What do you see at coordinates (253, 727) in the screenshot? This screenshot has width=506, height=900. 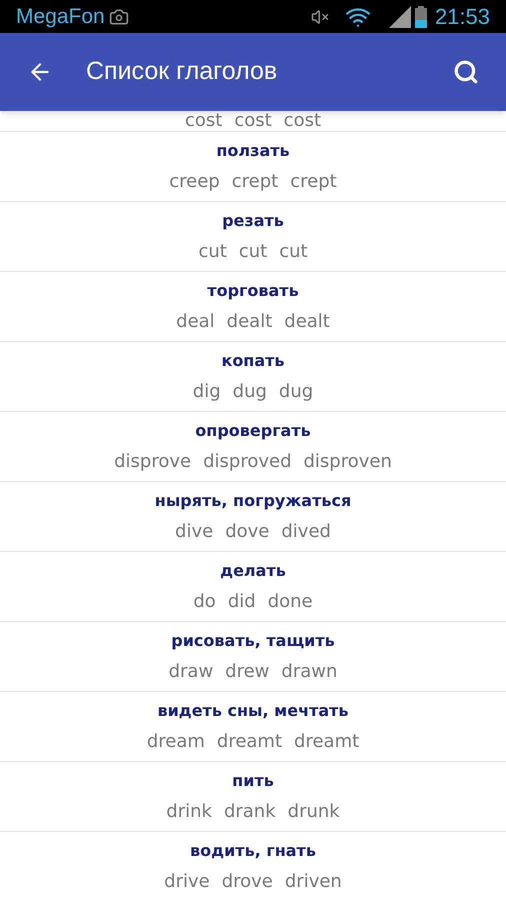 I see `verb-row: видеть сны, мечтать dream dreamt dreamt` at bounding box center [253, 727].